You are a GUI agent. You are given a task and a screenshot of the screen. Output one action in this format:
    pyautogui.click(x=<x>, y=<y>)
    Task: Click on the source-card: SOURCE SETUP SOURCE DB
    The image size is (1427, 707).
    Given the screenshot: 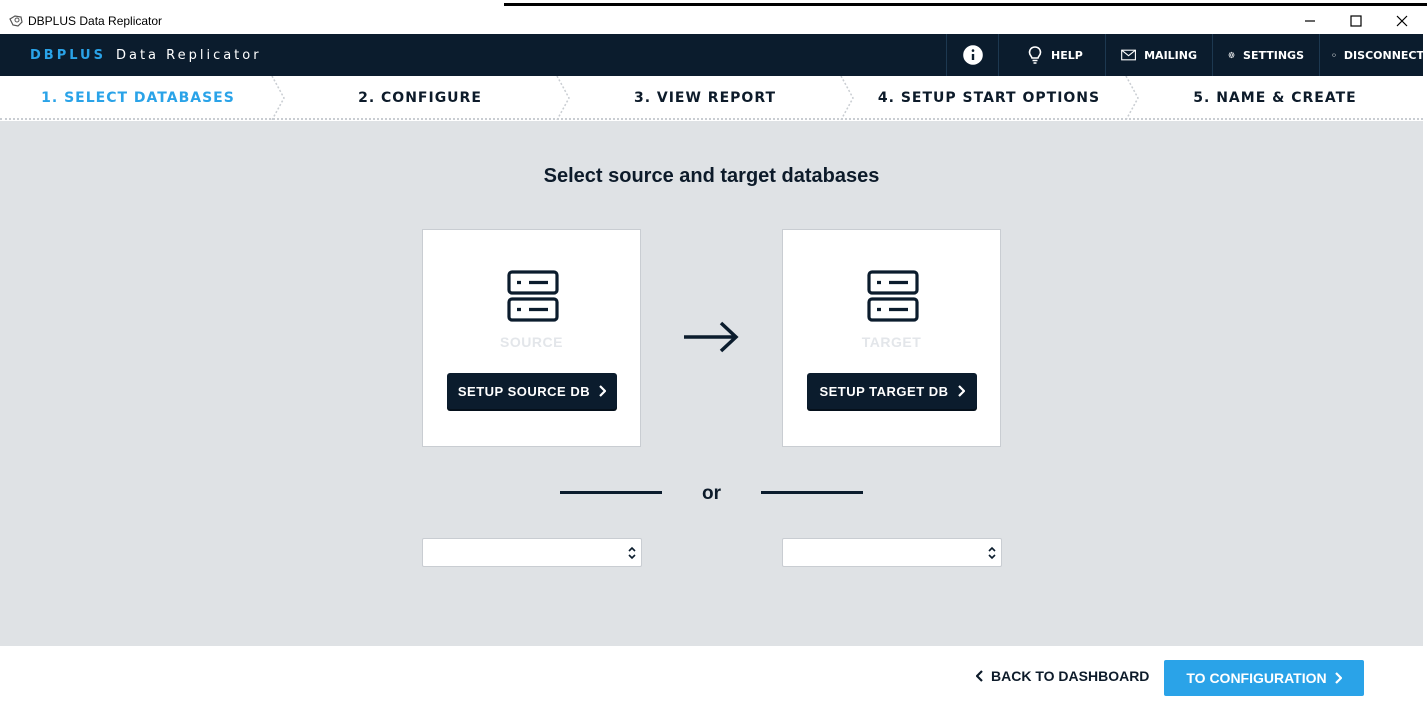 What is the action you would take?
    pyautogui.click(x=531, y=338)
    